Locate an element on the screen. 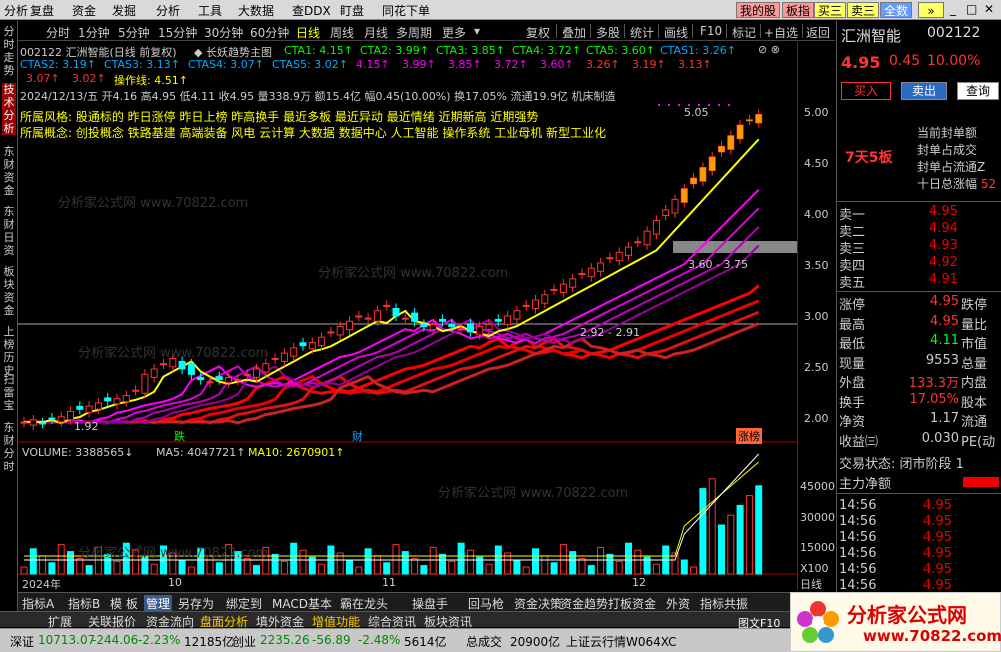  tab-daily: 日线 is located at coordinates (308, 32).